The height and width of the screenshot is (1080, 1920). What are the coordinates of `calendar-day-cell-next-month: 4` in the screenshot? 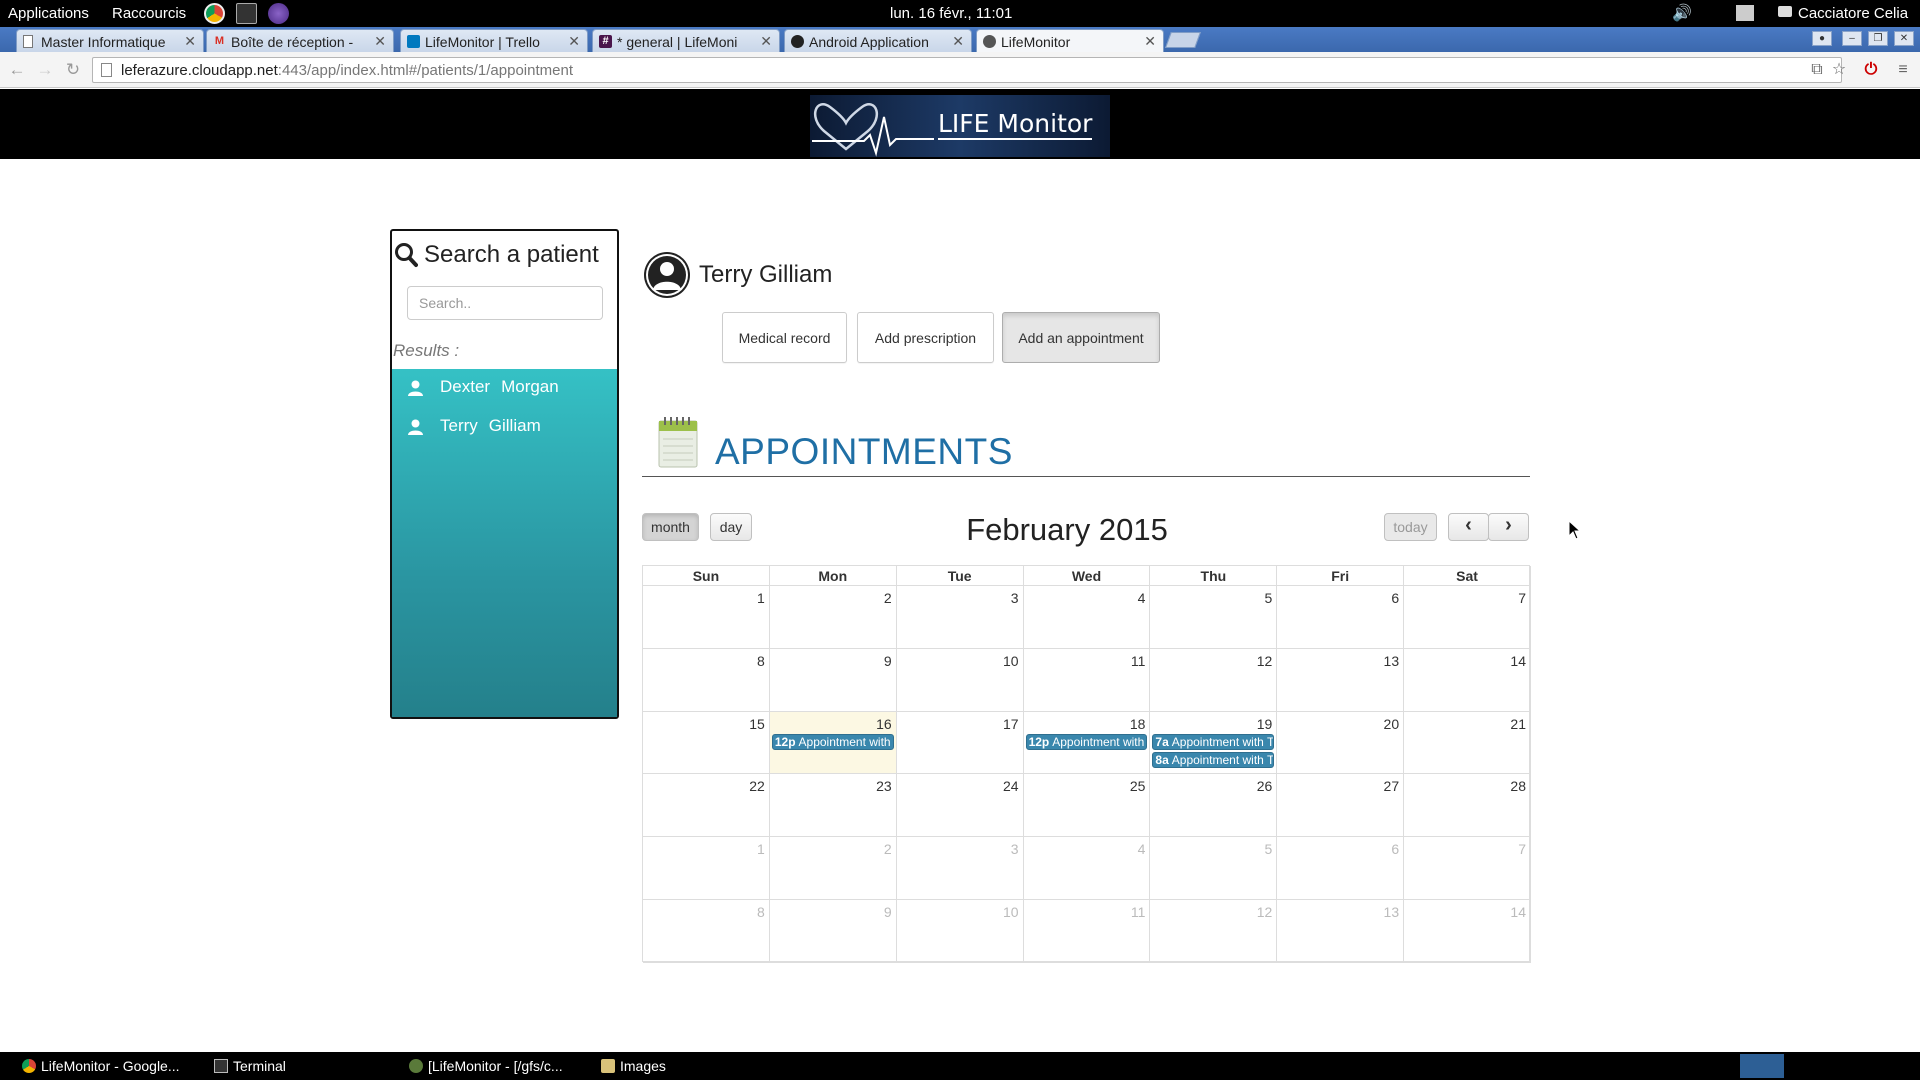 It's located at (1087, 868).